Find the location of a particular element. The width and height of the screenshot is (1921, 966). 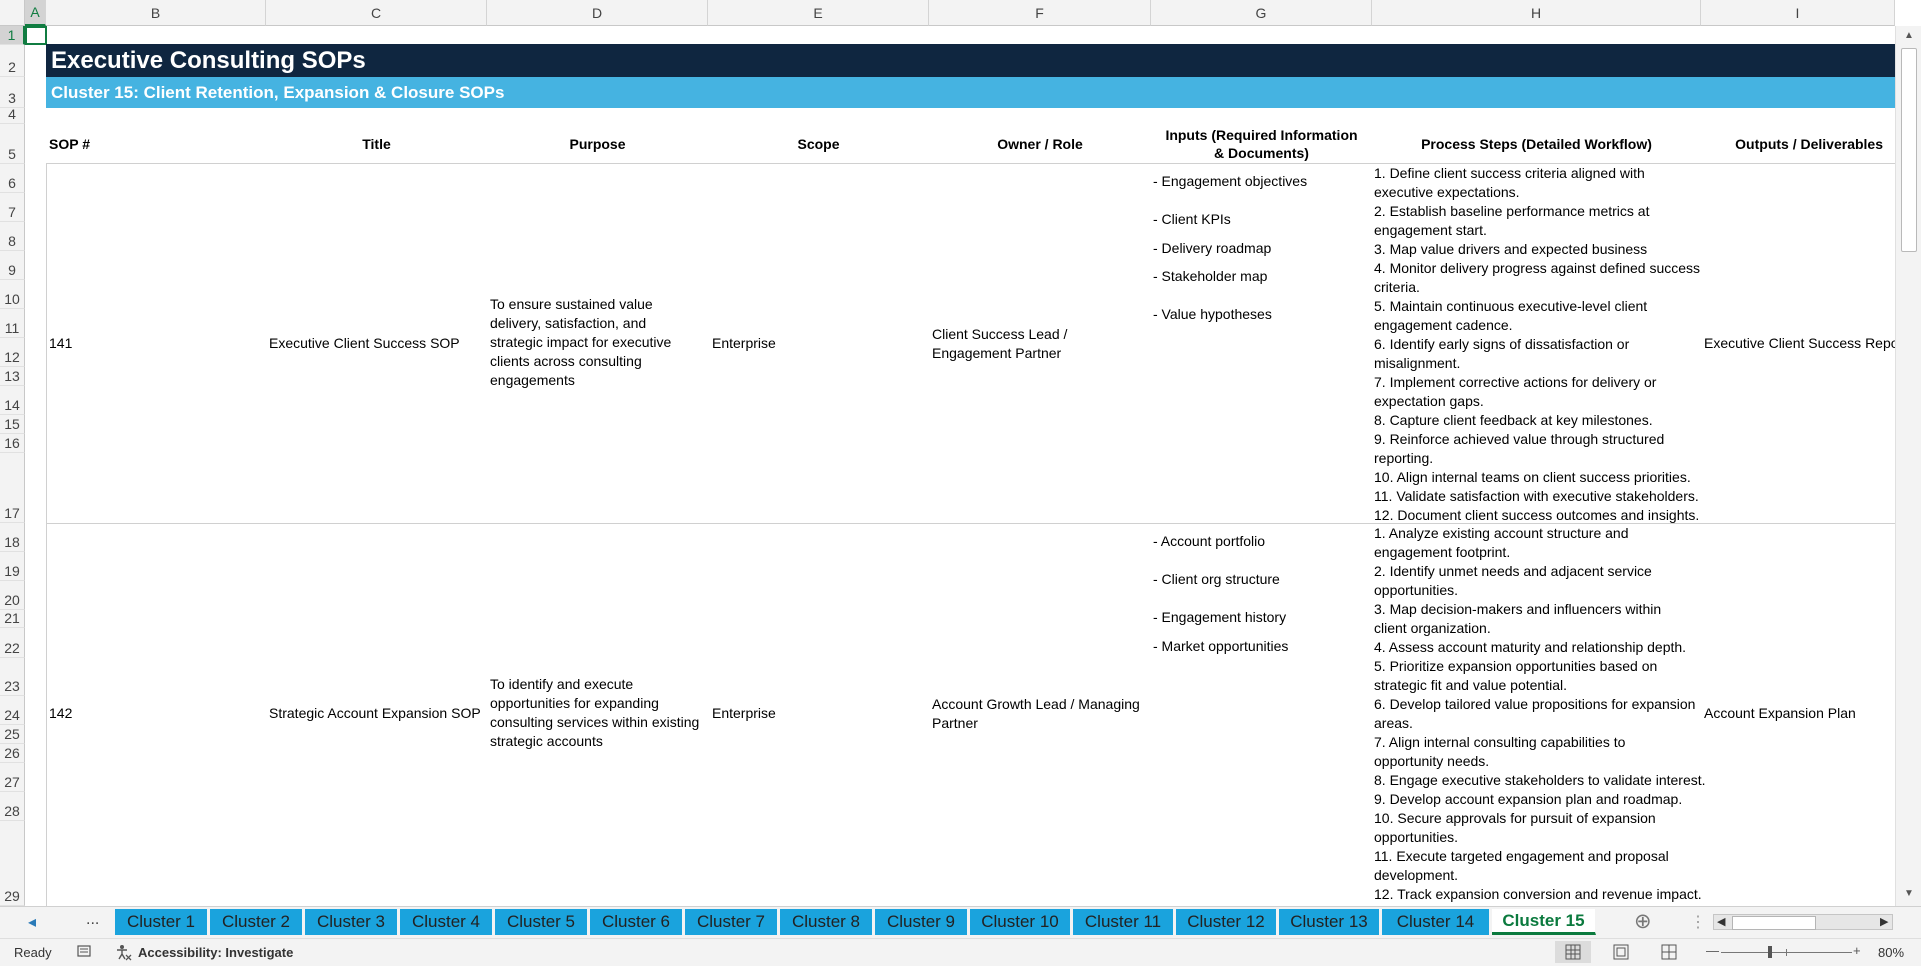

add-sheet-icon: ⊕ is located at coordinates (1643, 921).